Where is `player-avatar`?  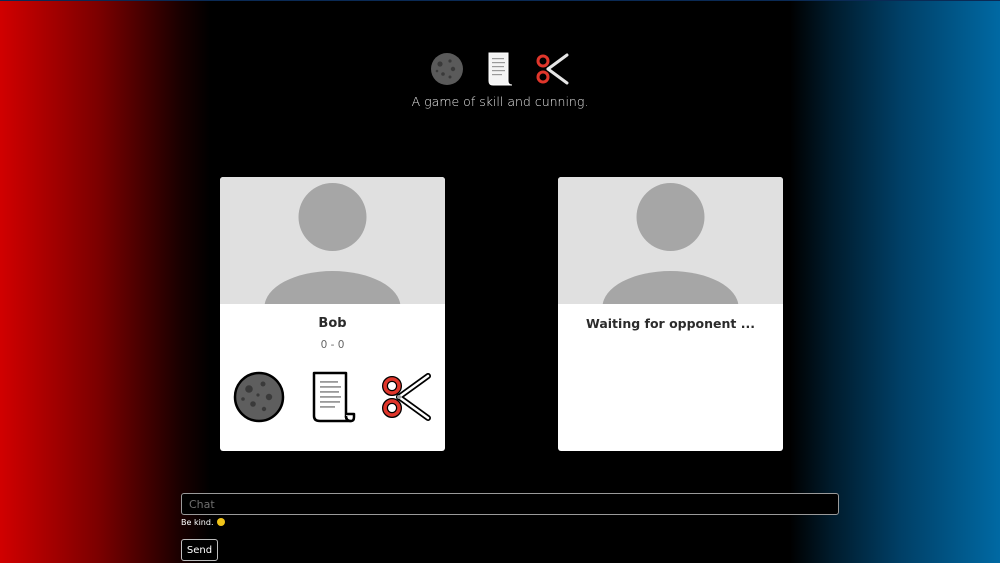
player-avatar is located at coordinates (332, 240).